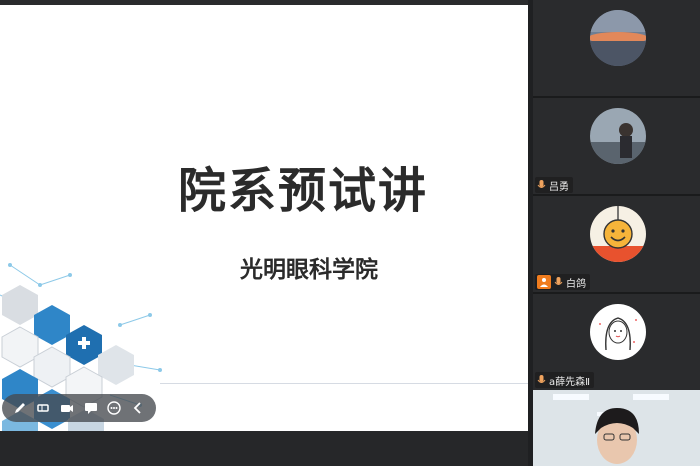 This screenshot has width=700, height=466. Describe the element at coordinates (309, 270) in the screenshot. I see `slide-subtitle: 光明眼科学院` at that location.